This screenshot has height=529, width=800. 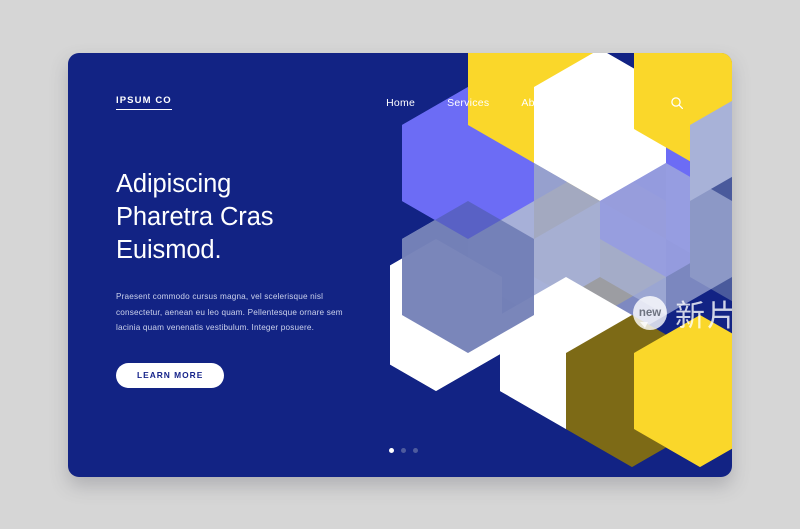 I want to click on main-nav: Home Services About Contact, so click(x=536, y=103).